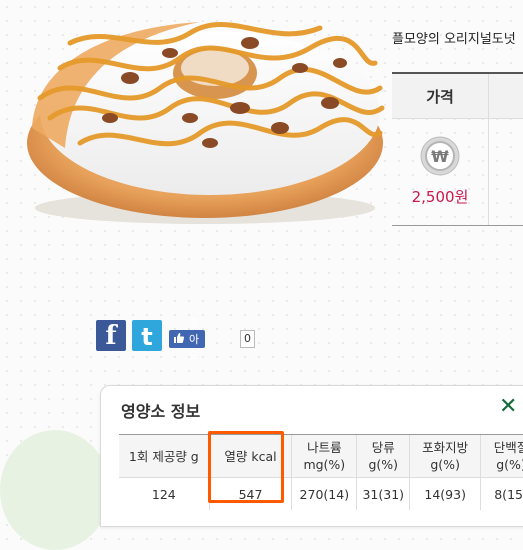  I want to click on header-calories: 열량 kcal, so click(250, 456).